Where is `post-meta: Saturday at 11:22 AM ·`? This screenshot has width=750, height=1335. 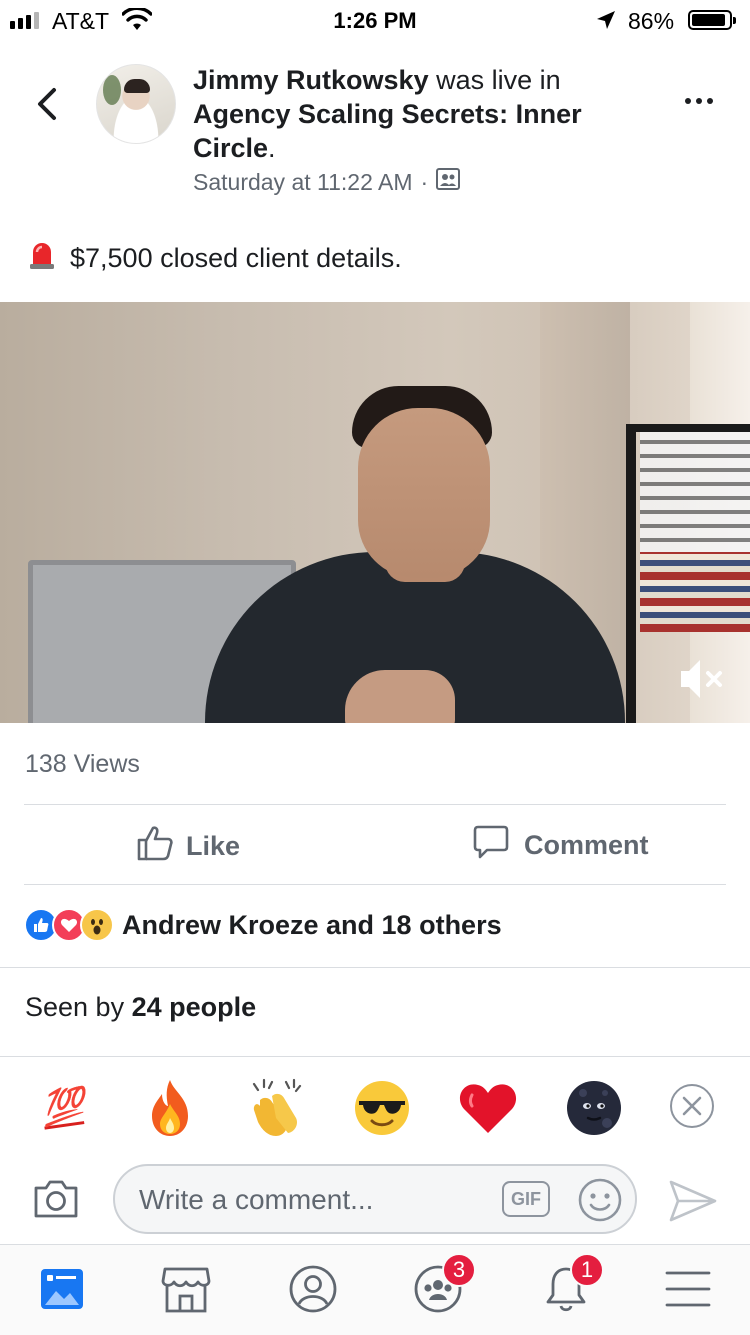
post-meta: Saturday at 11:22 AM · is located at coordinates (327, 182).